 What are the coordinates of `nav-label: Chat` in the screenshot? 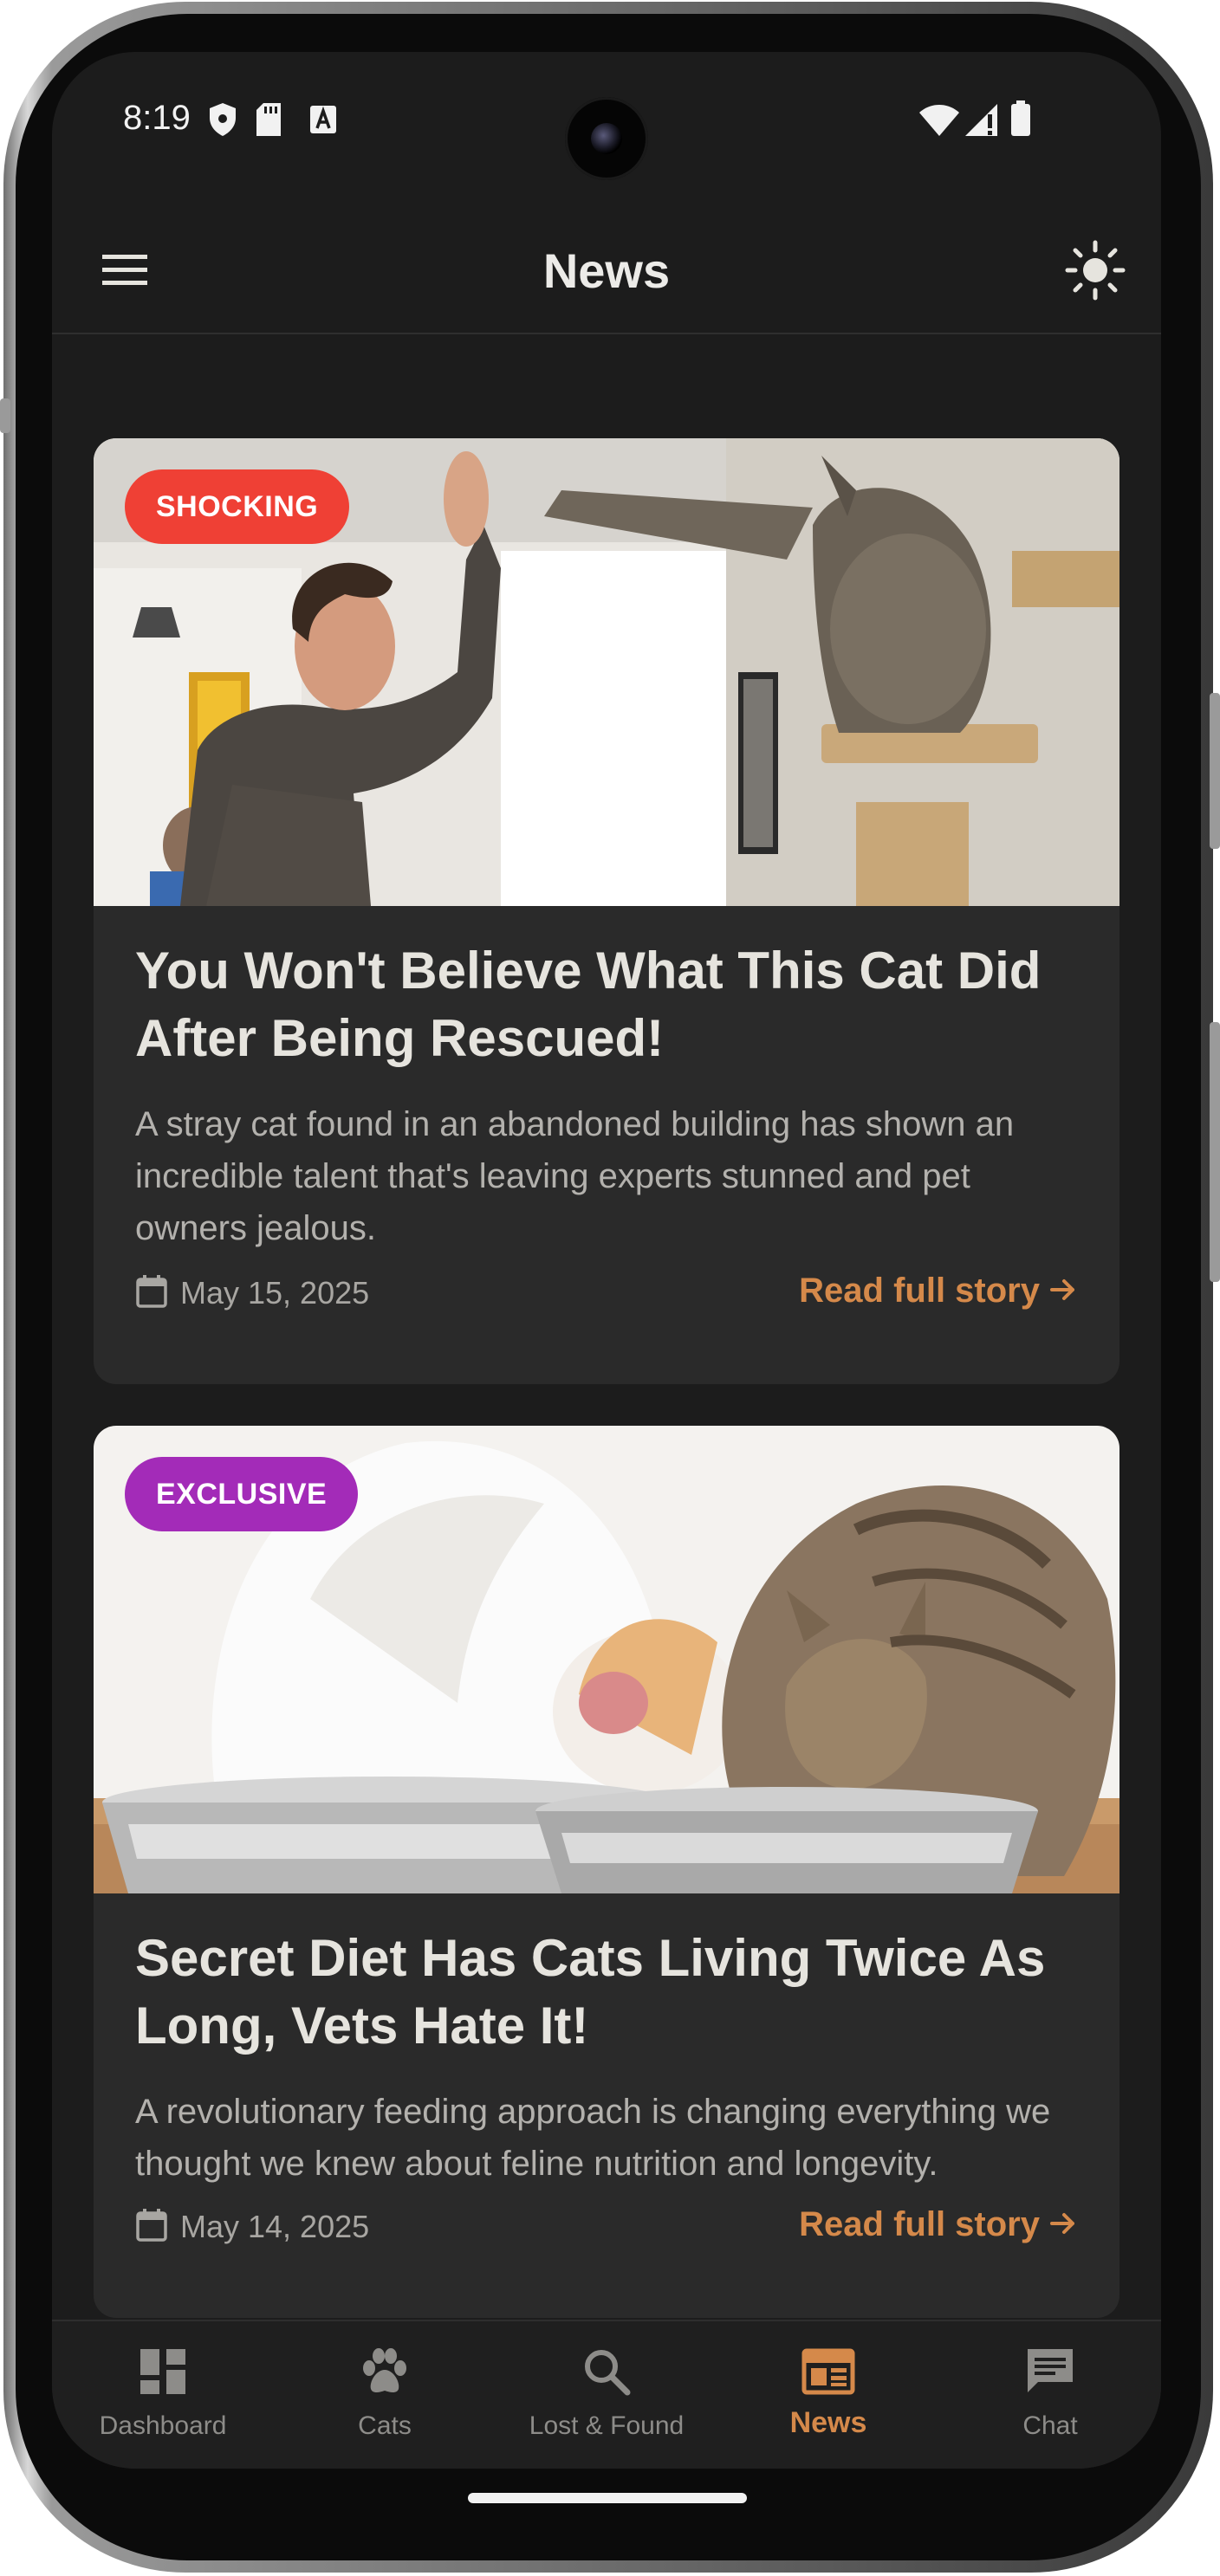 It's located at (1050, 2425).